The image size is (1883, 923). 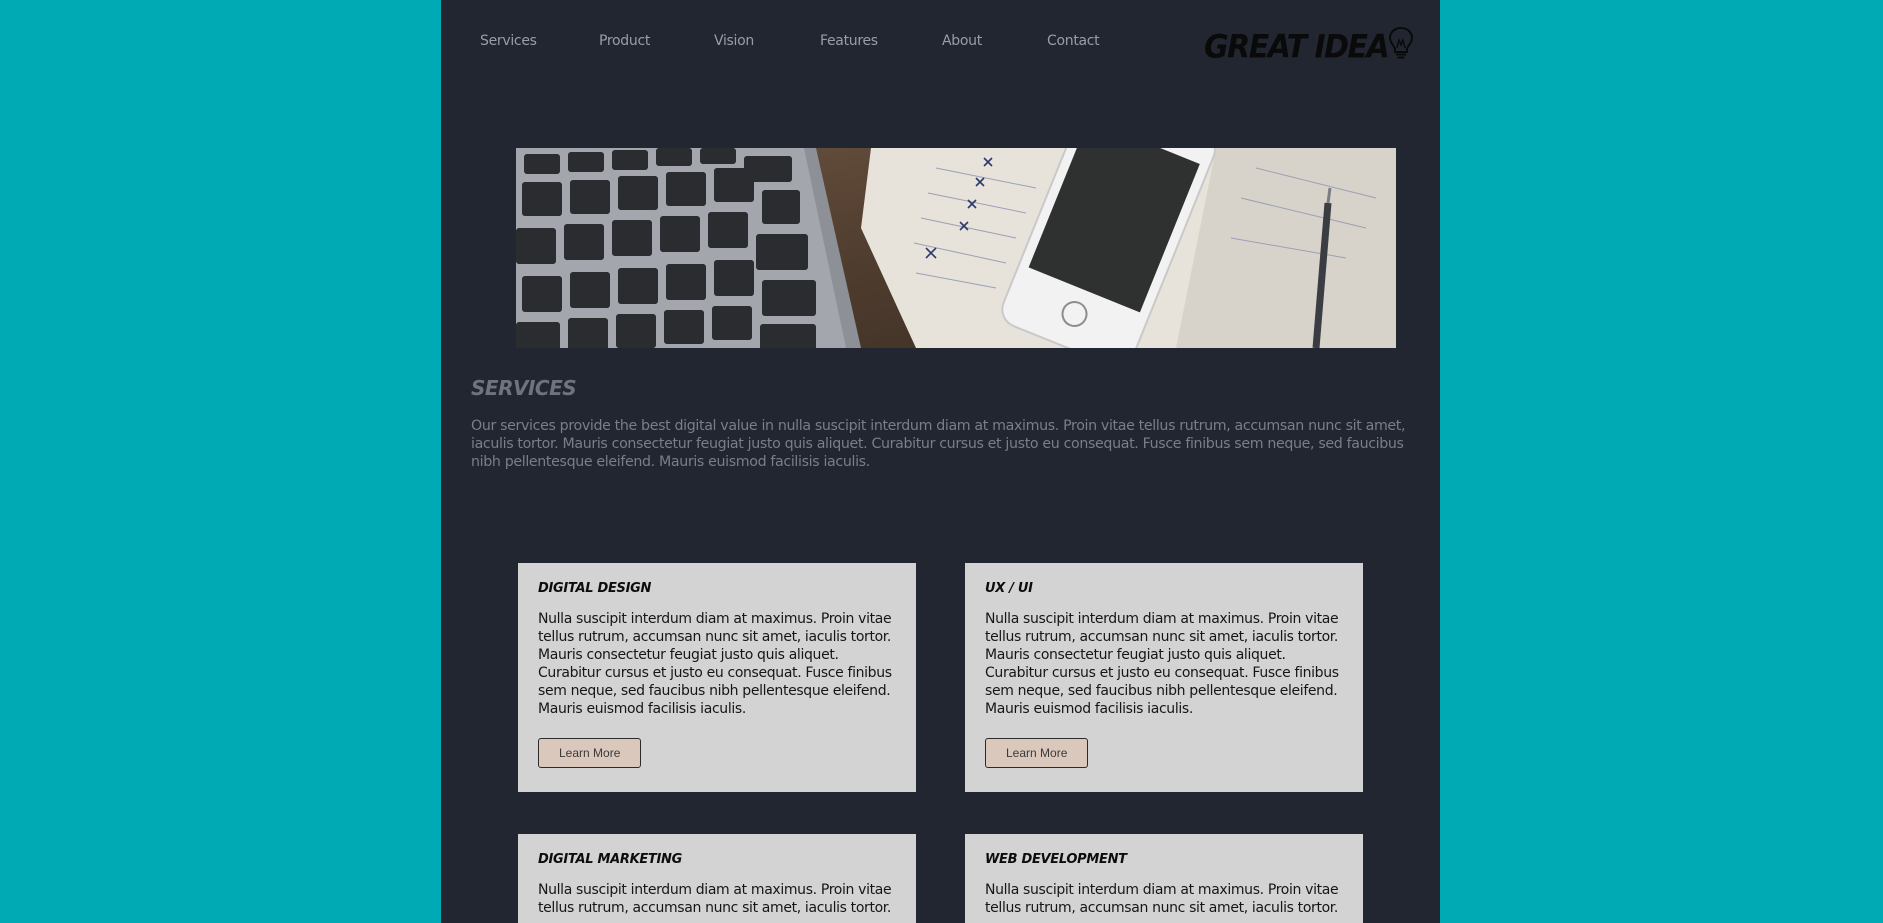 What do you see at coordinates (524, 388) in the screenshot?
I see `services-title: SERVICES` at bounding box center [524, 388].